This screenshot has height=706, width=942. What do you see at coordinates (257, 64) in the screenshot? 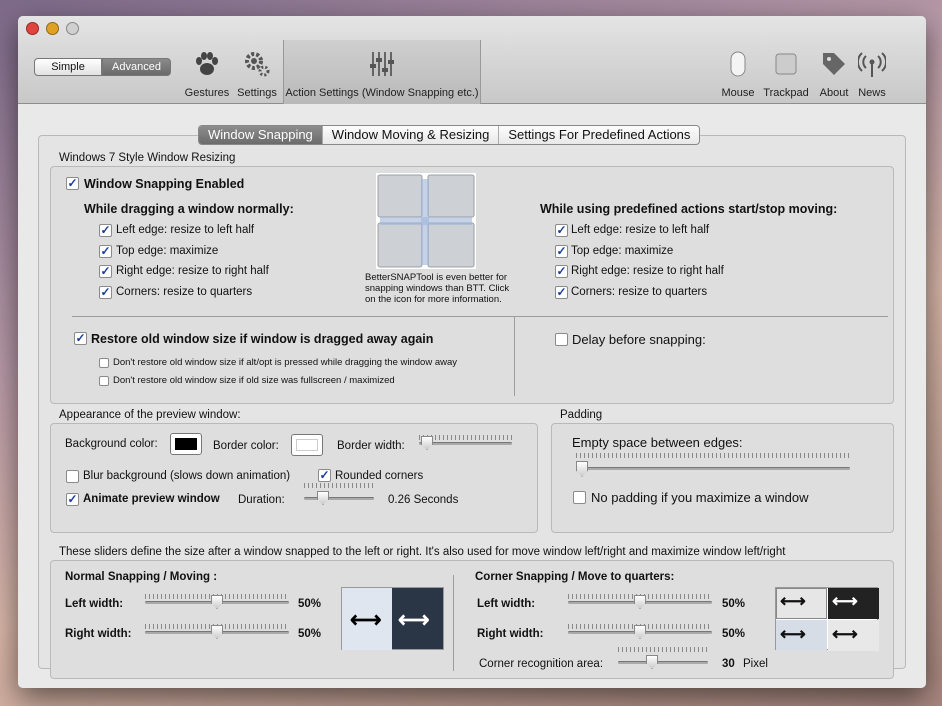
I see `gears-icon` at bounding box center [257, 64].